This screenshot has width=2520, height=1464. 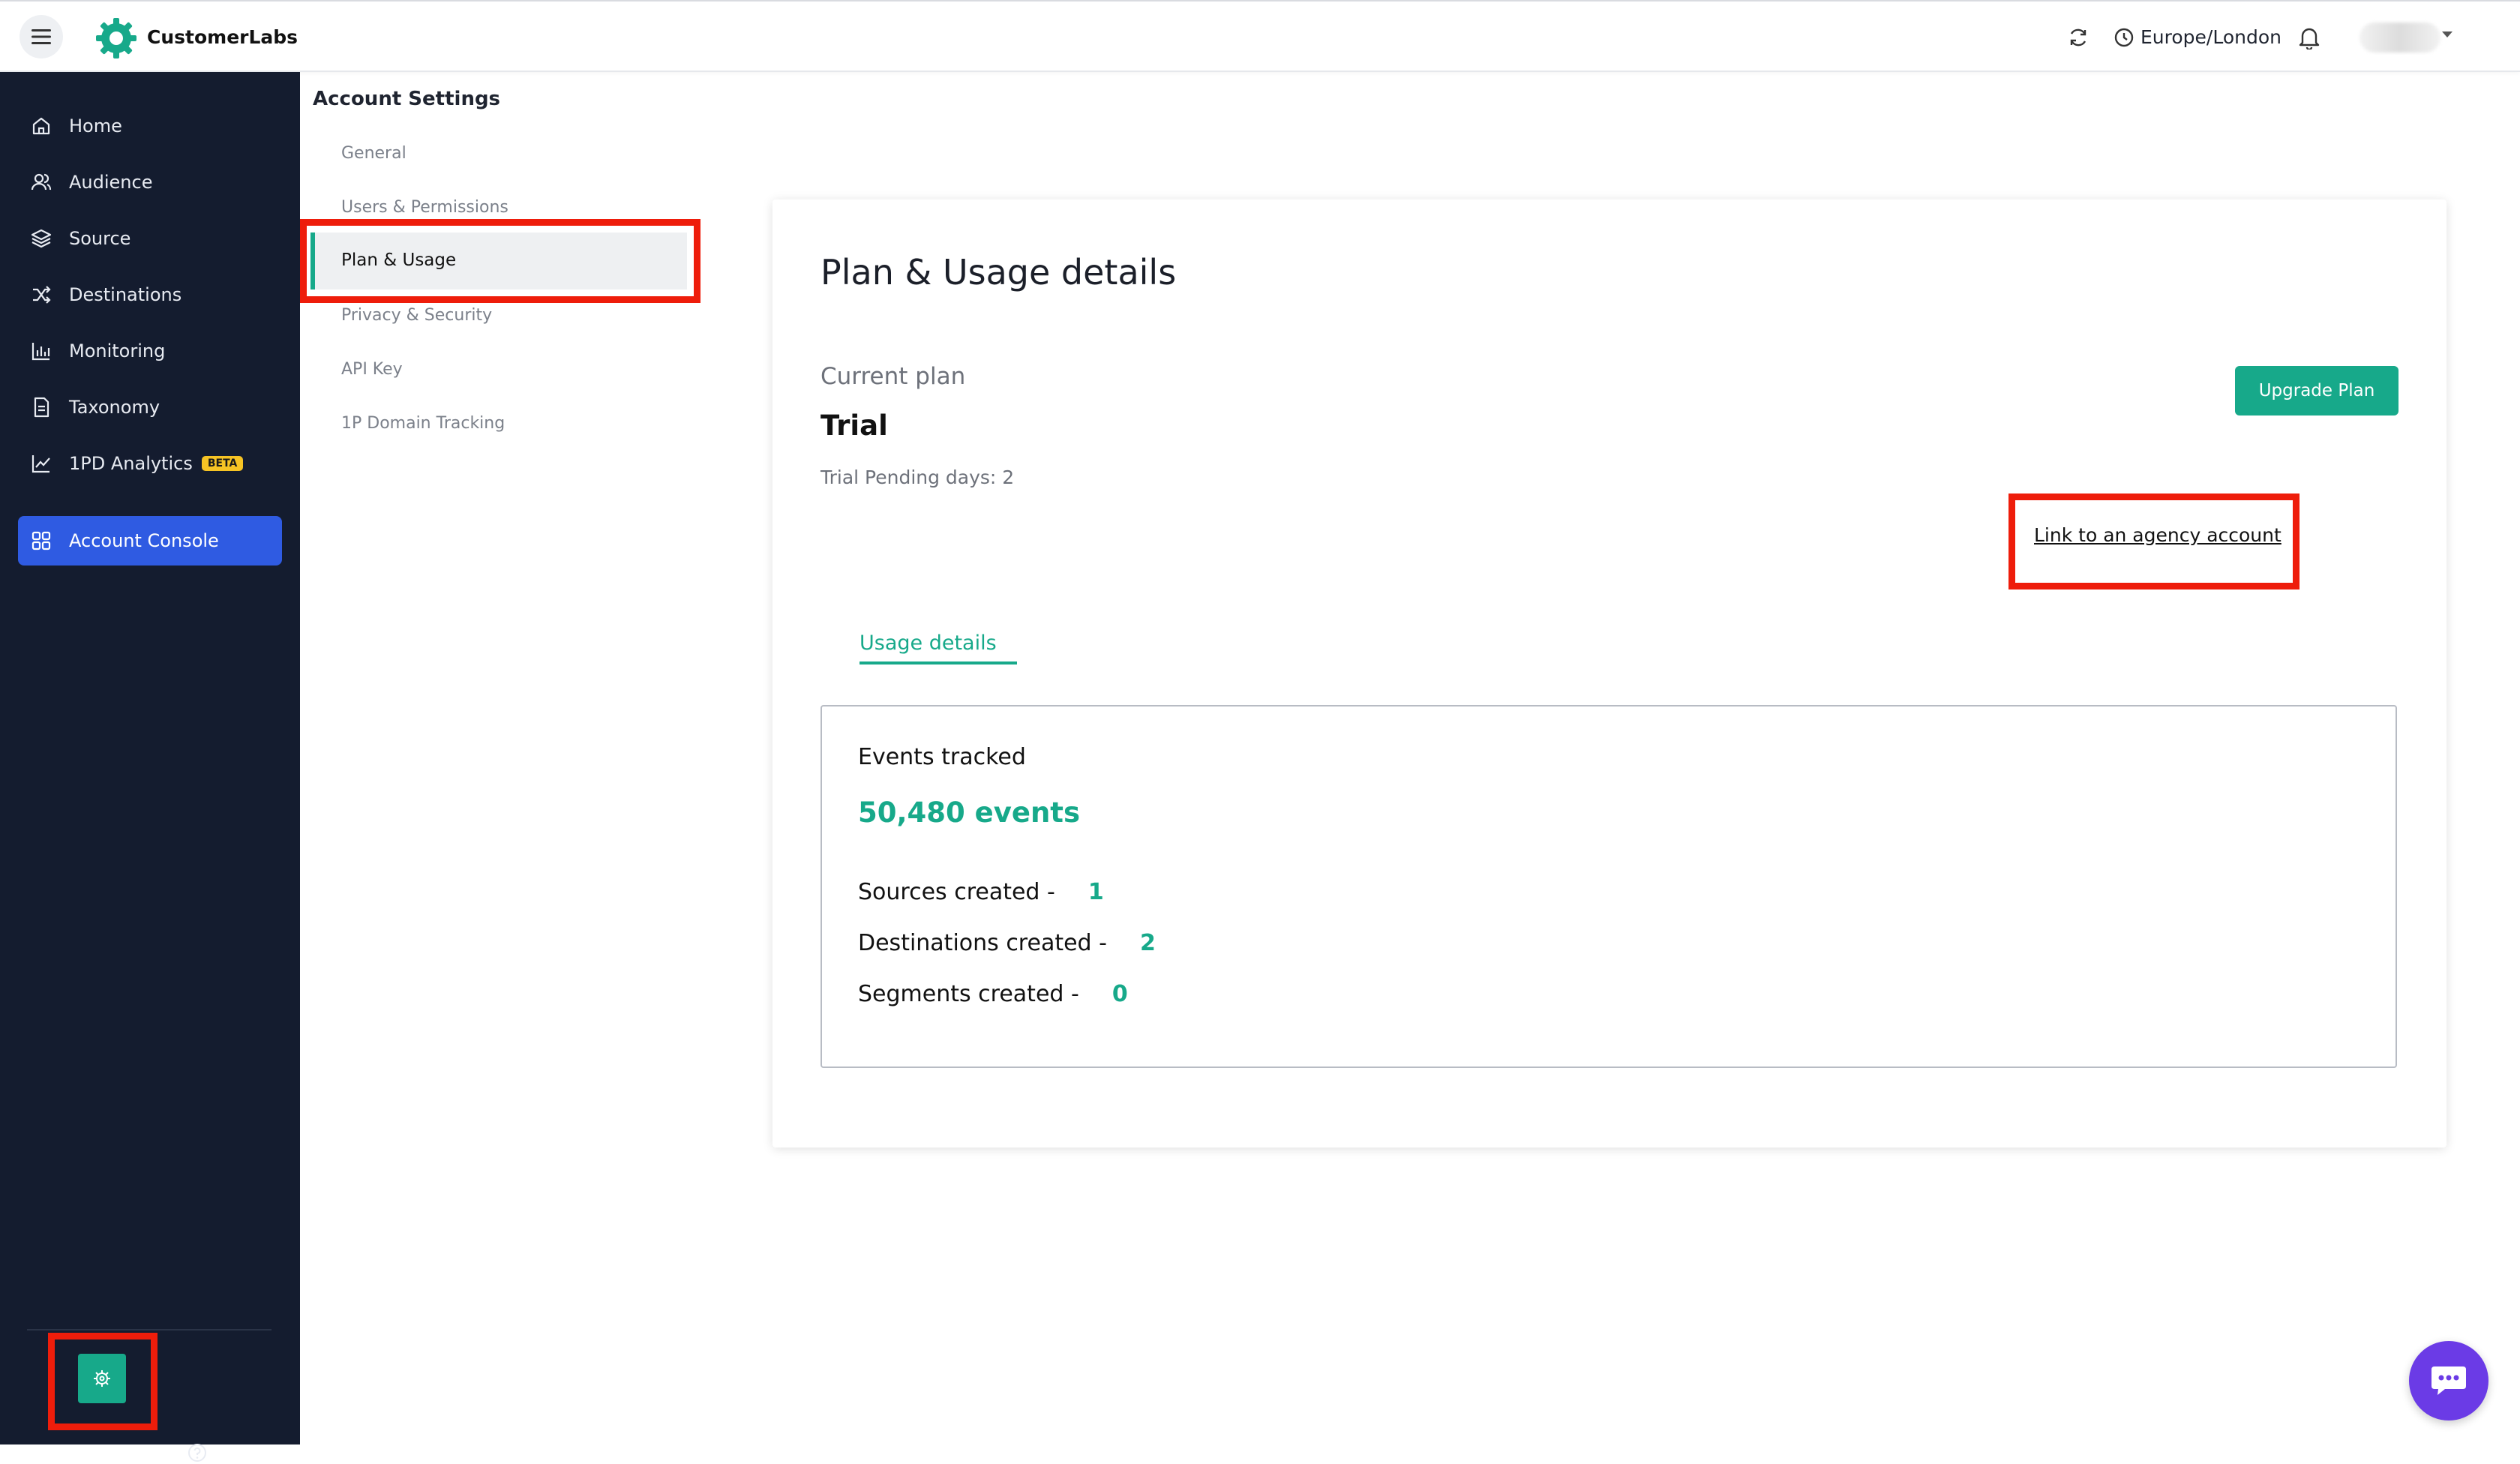 What do you see at coordinates (42, 407) in the screenshot?
I see `document-icon` at bounding box center [42, 407].